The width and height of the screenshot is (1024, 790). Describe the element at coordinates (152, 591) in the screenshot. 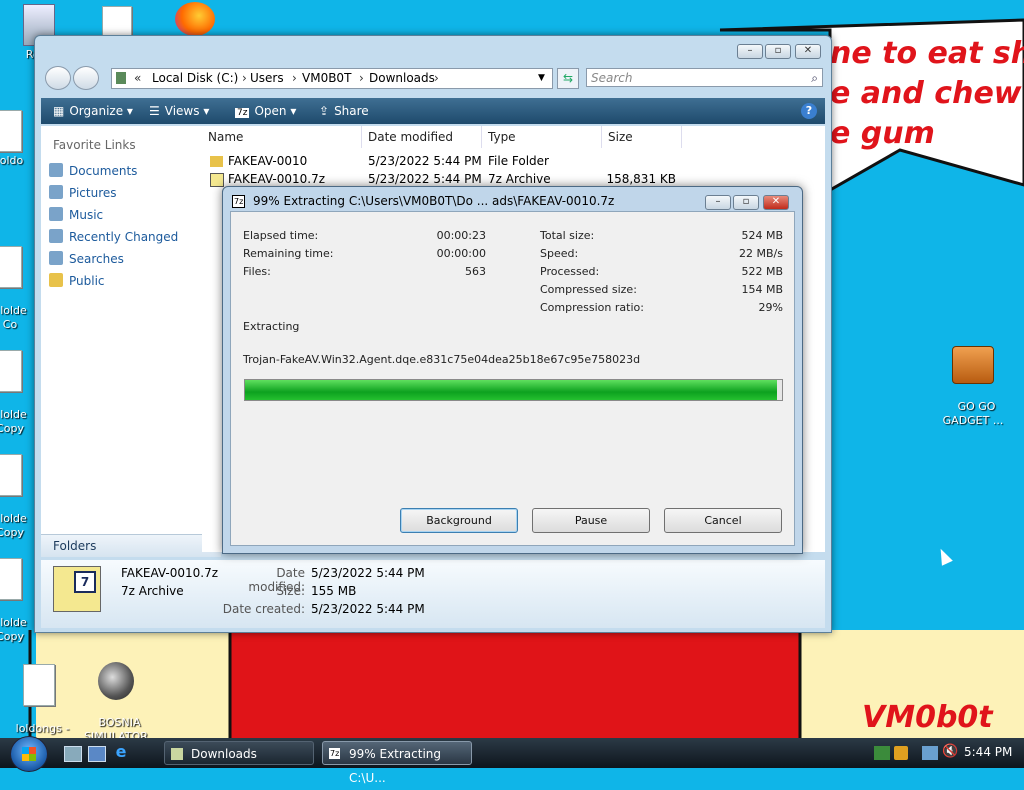

I see `details-filetype: 7z Archive` at that location.